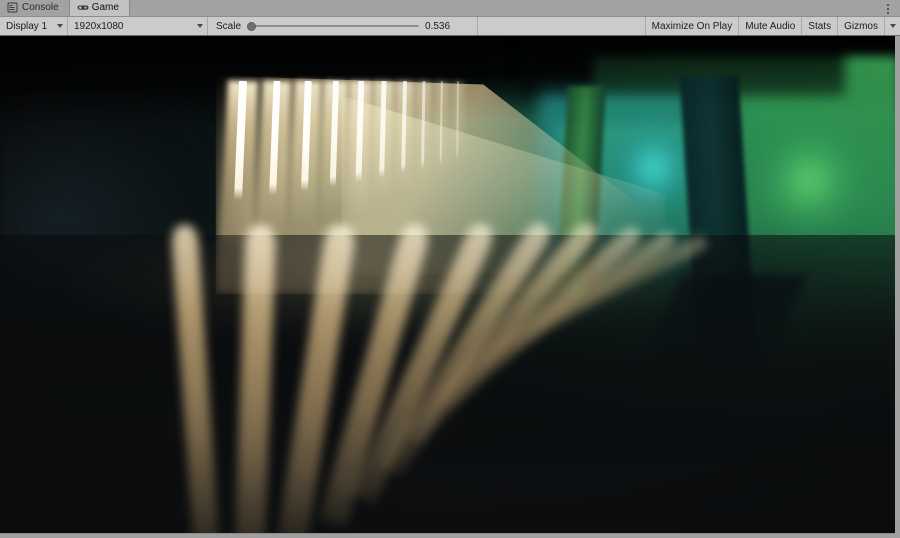 Image resolution: width=900 pixels, height=538 pixels. I want to click on tab-console-label: Console, so click(40, 7).